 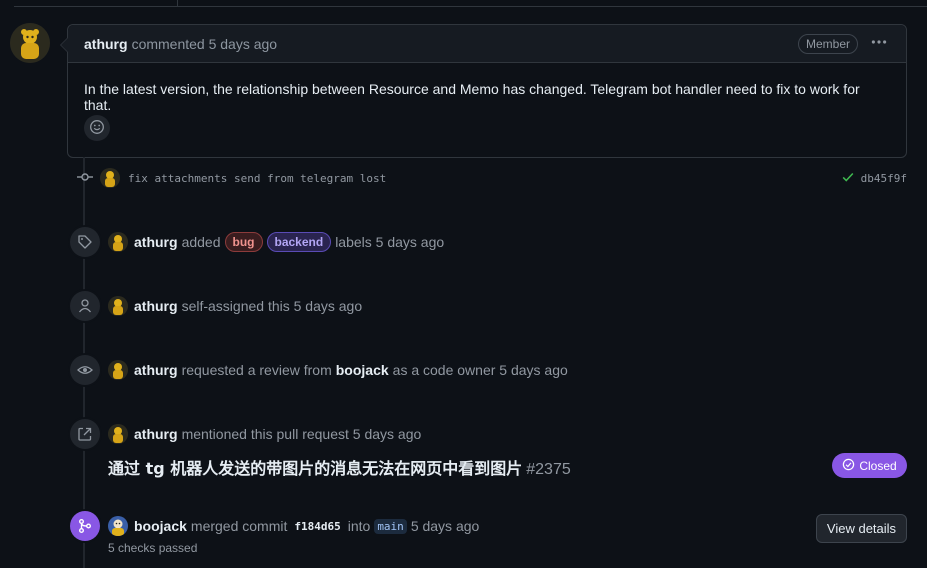 What do you see at coordinates (201, 242) in the screenshot?
I see `event-verb: added` at bounding box center [201, 242].